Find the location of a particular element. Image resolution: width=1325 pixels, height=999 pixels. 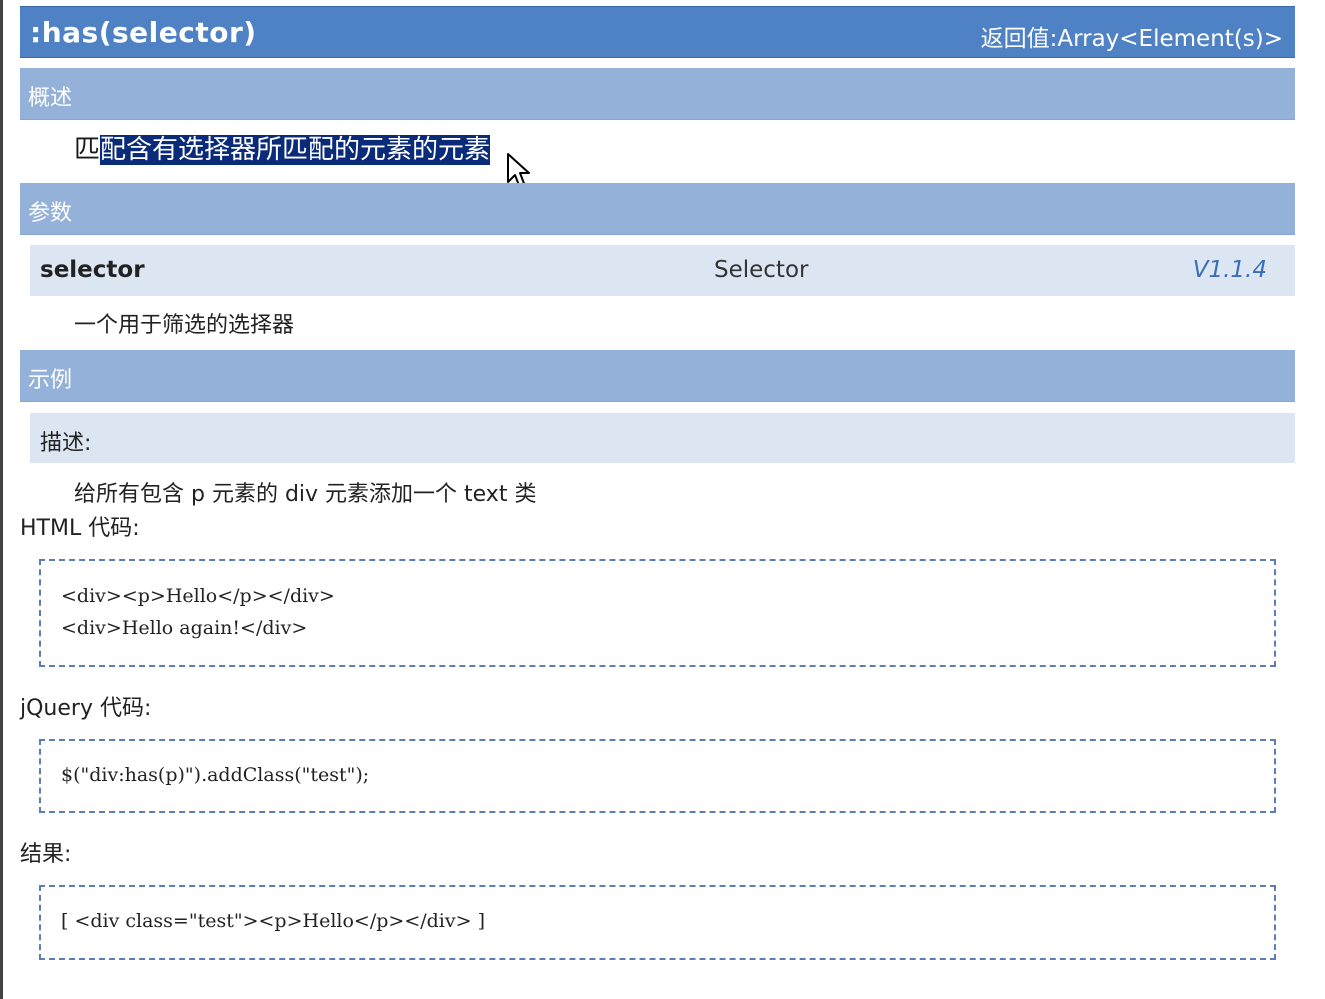

section-params-heading: 参数 is located at coordinates (50, 213).